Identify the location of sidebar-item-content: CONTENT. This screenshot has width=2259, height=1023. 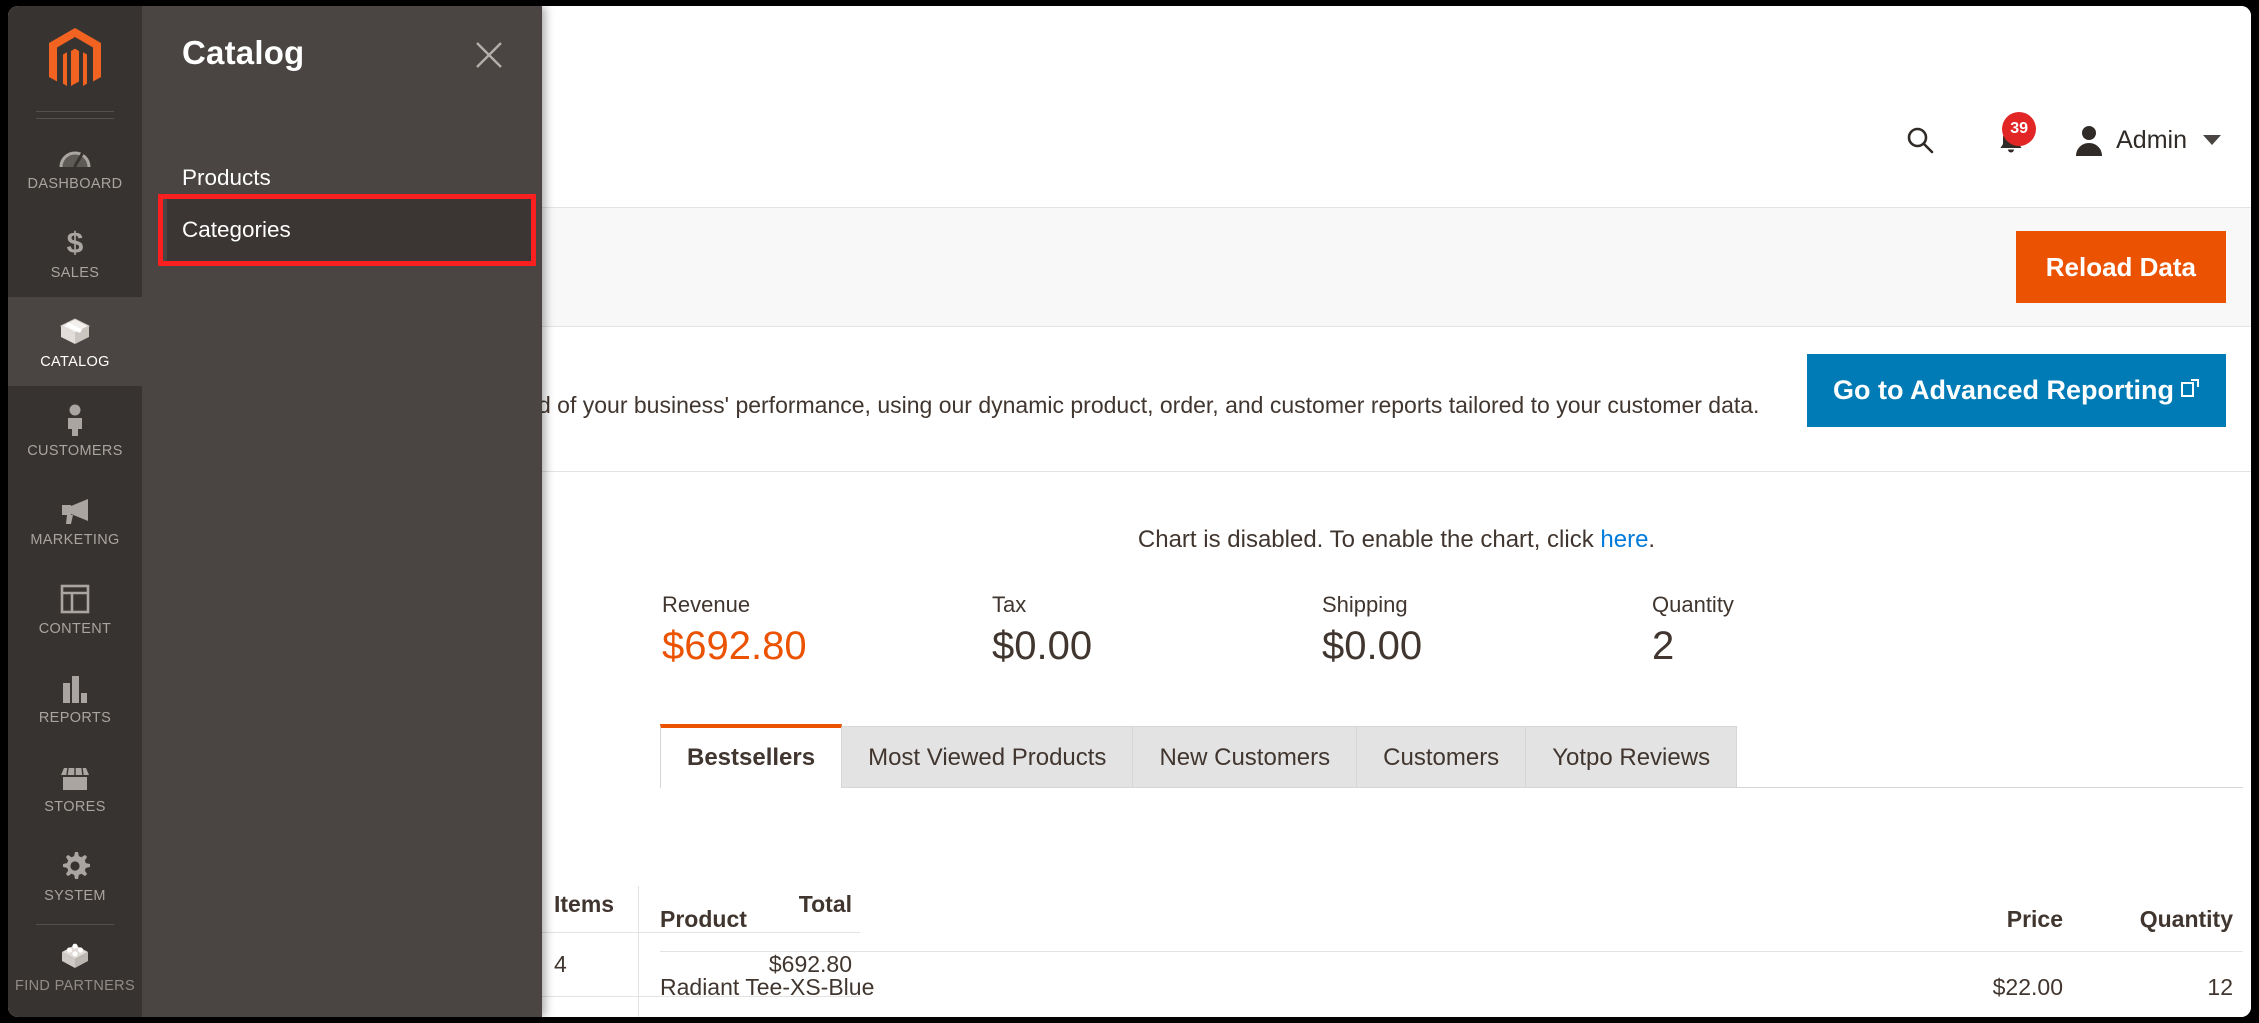
(75, 608).